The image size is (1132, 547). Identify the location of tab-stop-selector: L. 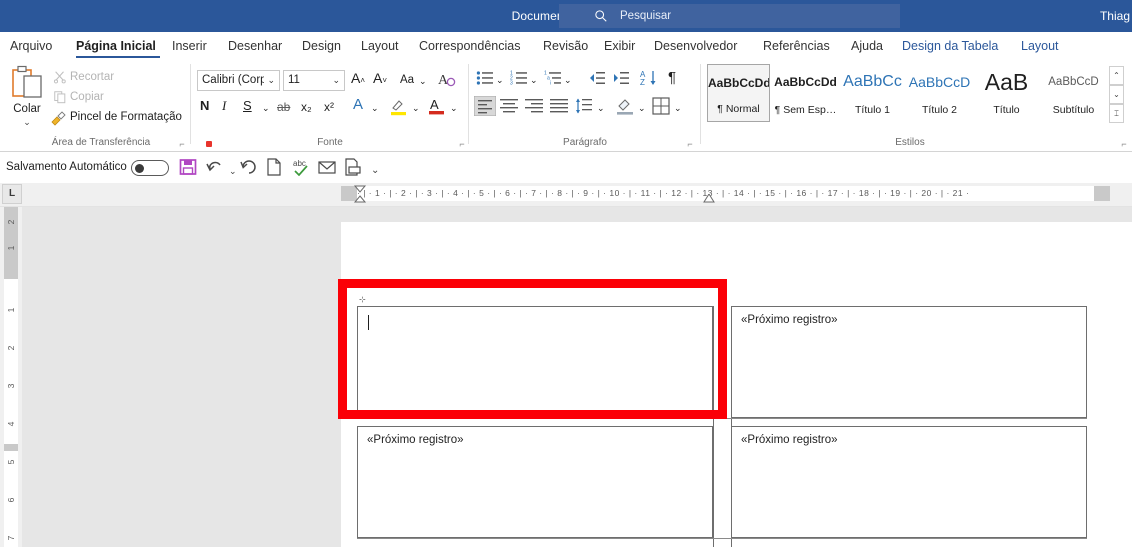
(12, 194).